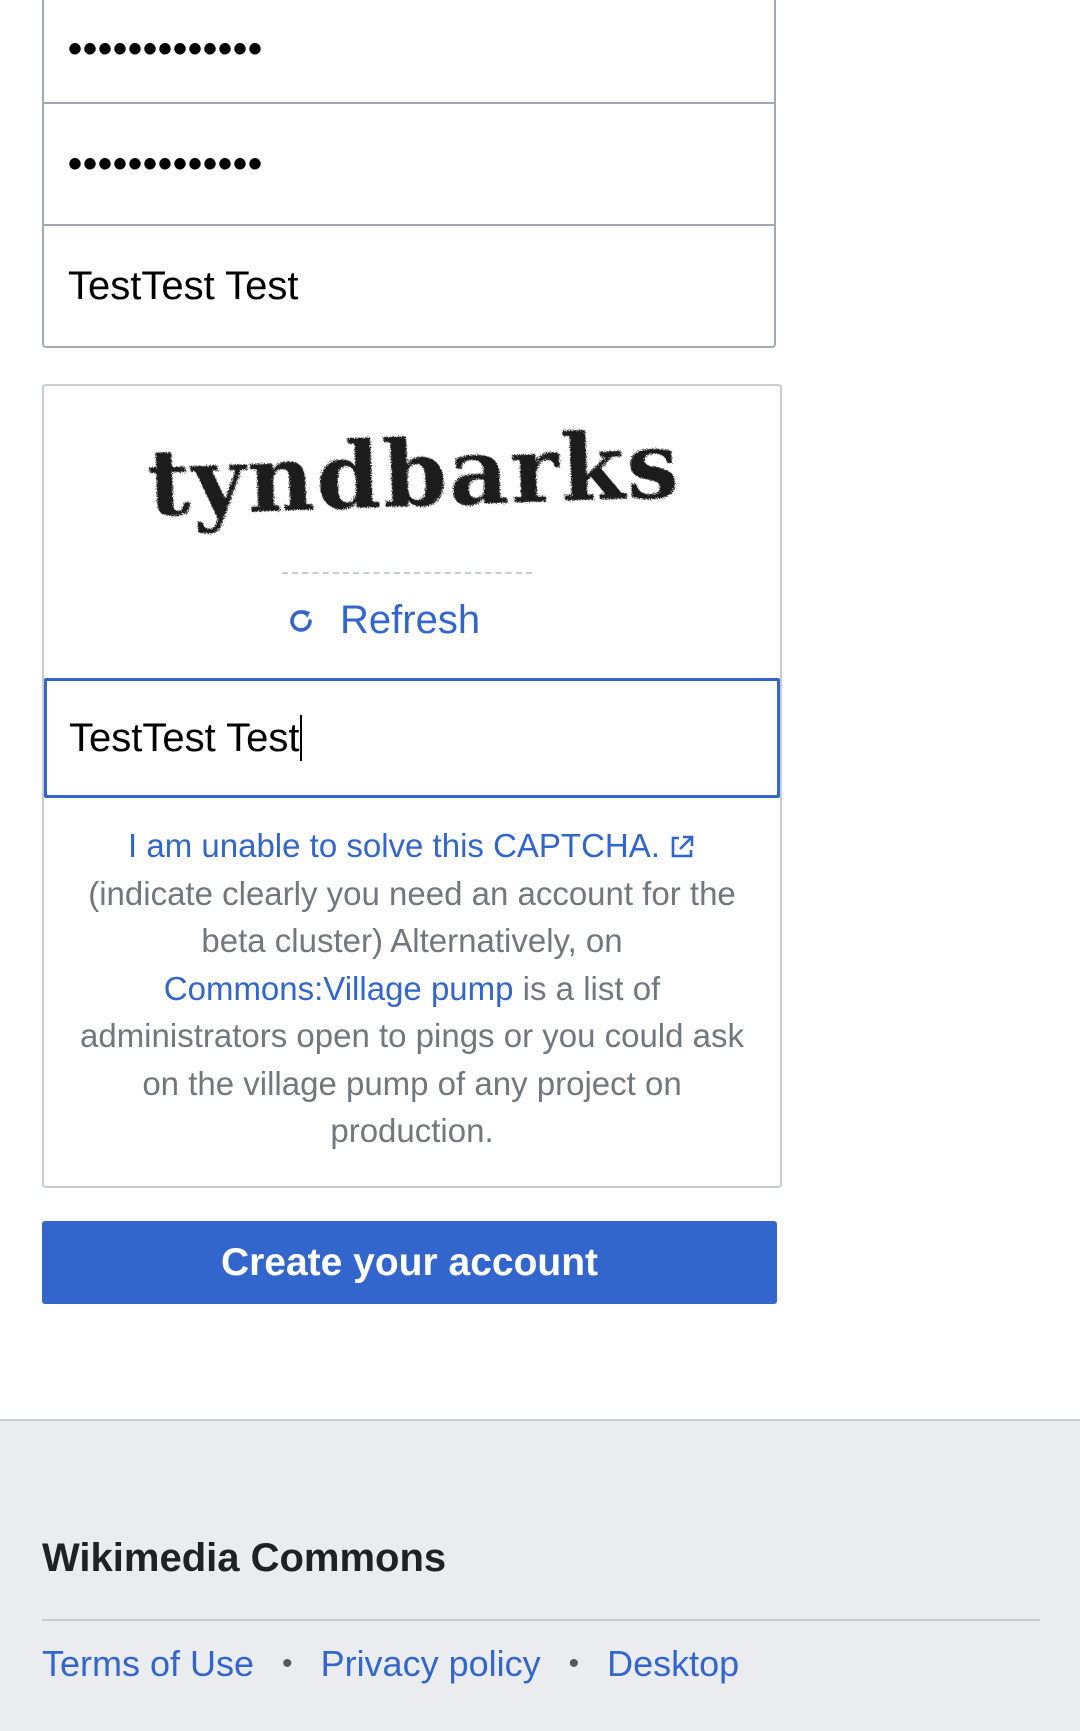 This screenshot has width=1080, height=1731. Describe the element at coordinates (409, 52) in the screenshot. I see `password-field: •••••••••••••` at that location.